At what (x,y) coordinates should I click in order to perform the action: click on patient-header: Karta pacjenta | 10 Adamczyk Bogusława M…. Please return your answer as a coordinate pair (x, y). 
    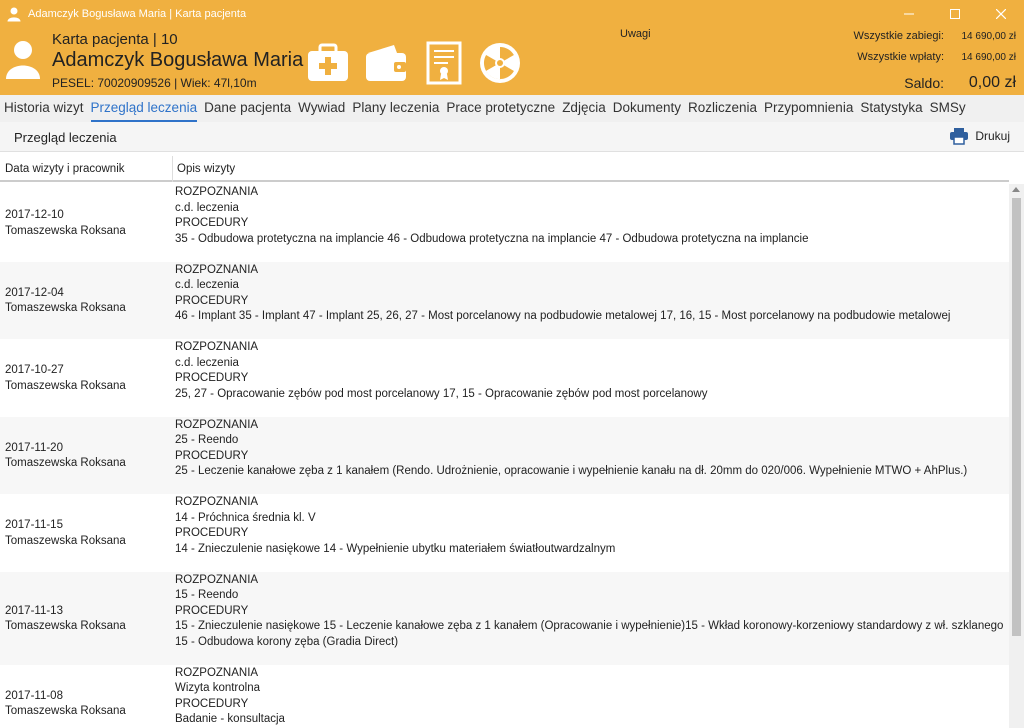
    Looking at the image, I should click on (512, 61).